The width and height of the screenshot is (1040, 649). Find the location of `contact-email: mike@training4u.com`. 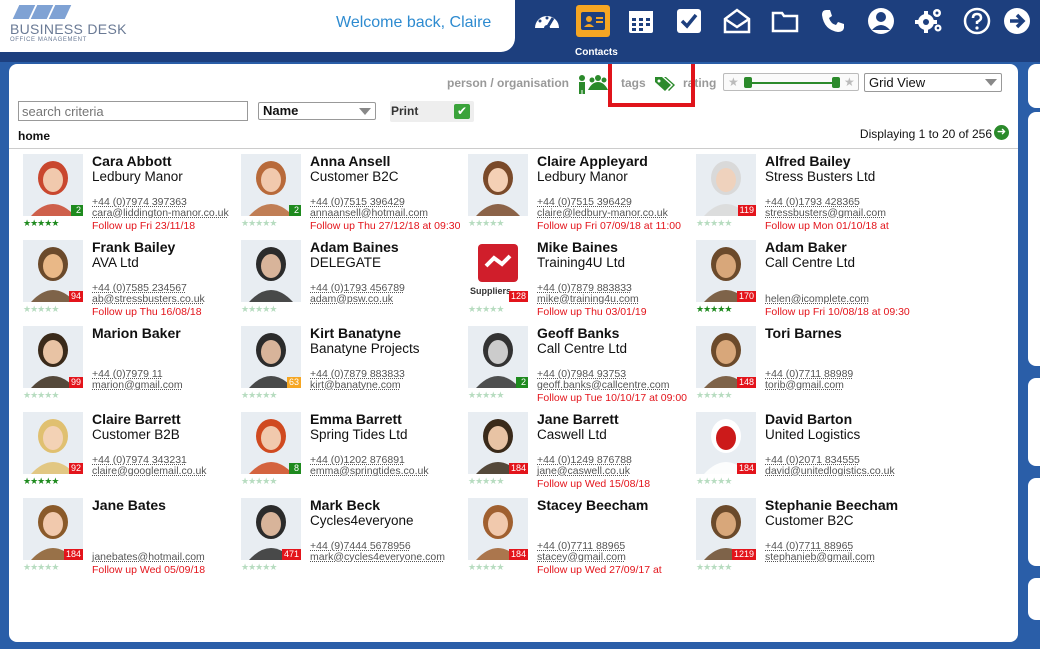

contact-email: mike@training4u.com is located at coordinates (588, 299).